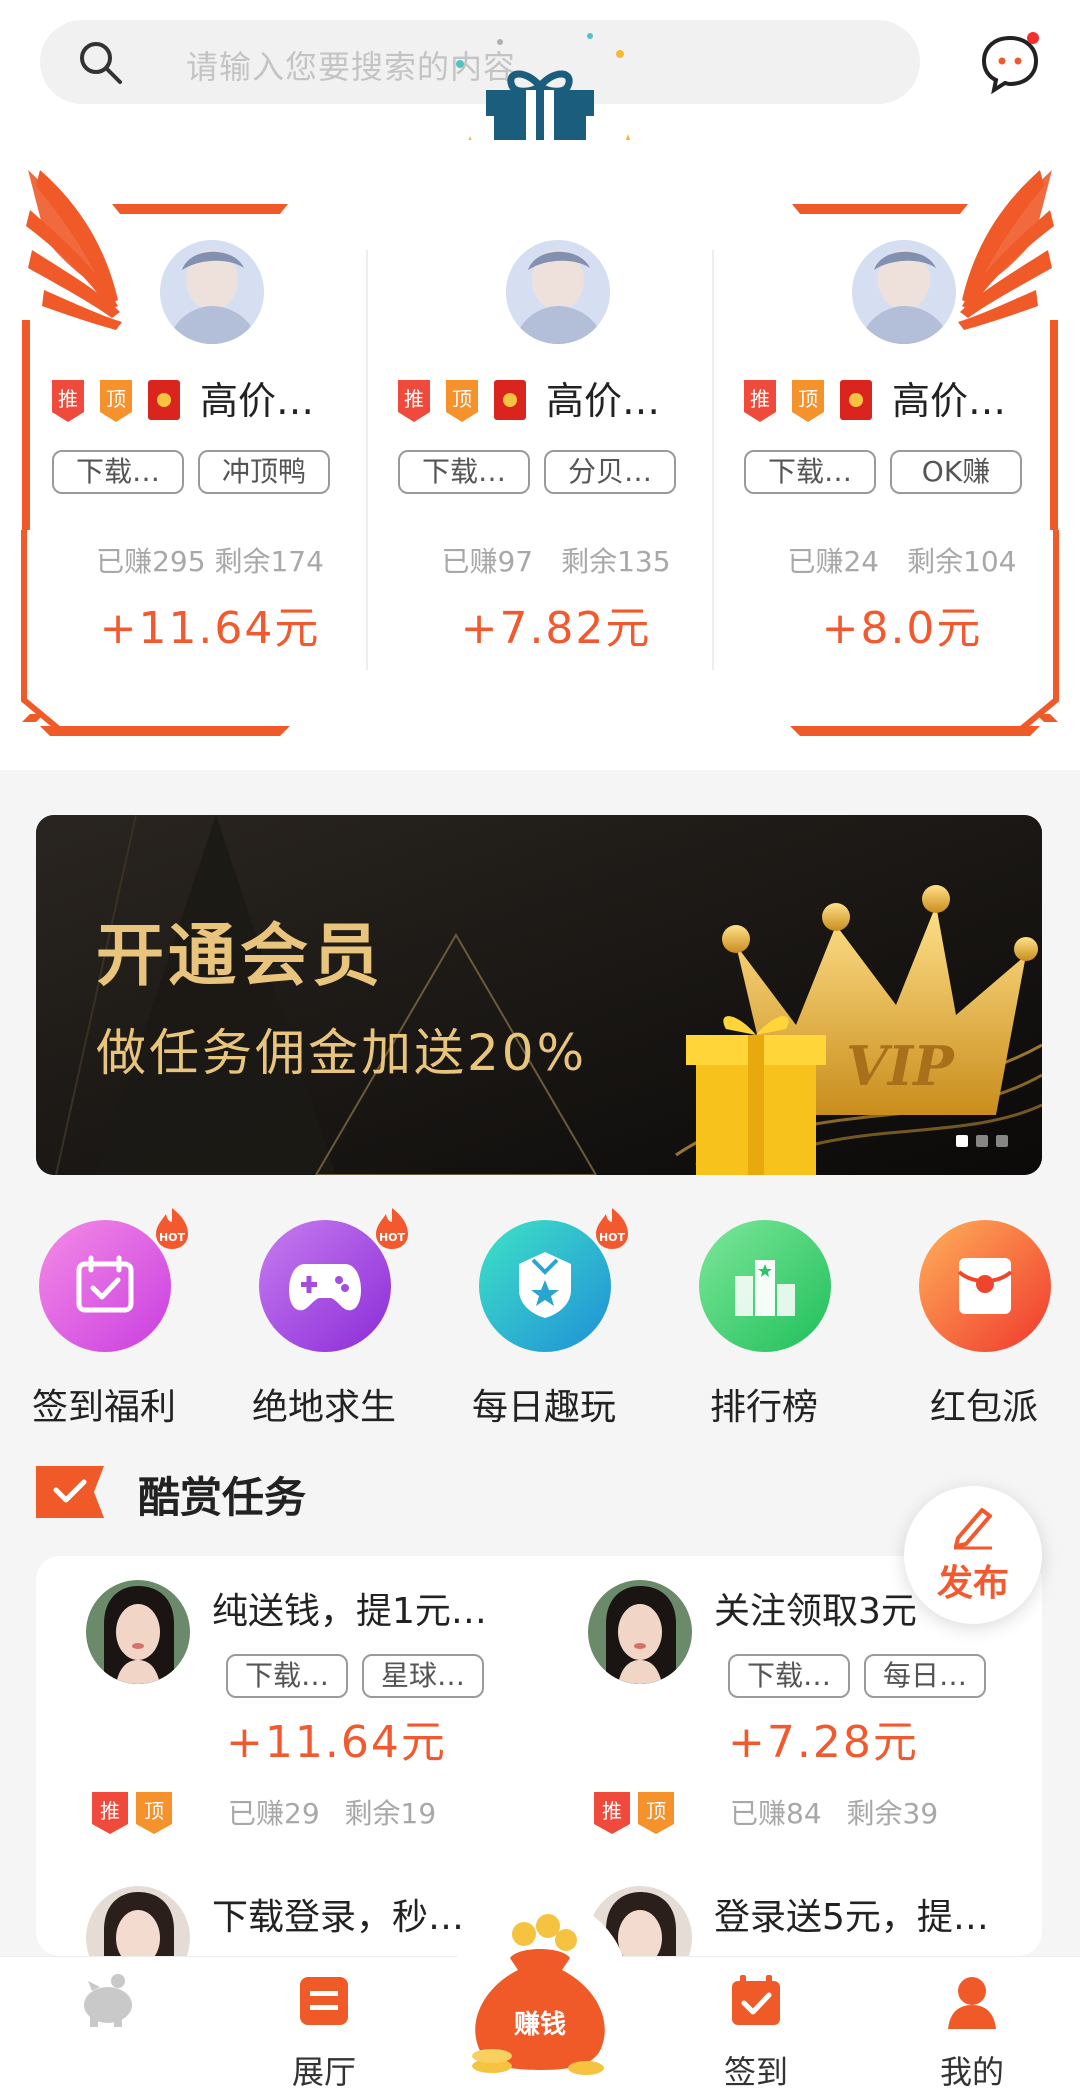 The height and width of the screenshot is (2092, 1080). I want to click on gamepad-icon, so click(325, 1287).